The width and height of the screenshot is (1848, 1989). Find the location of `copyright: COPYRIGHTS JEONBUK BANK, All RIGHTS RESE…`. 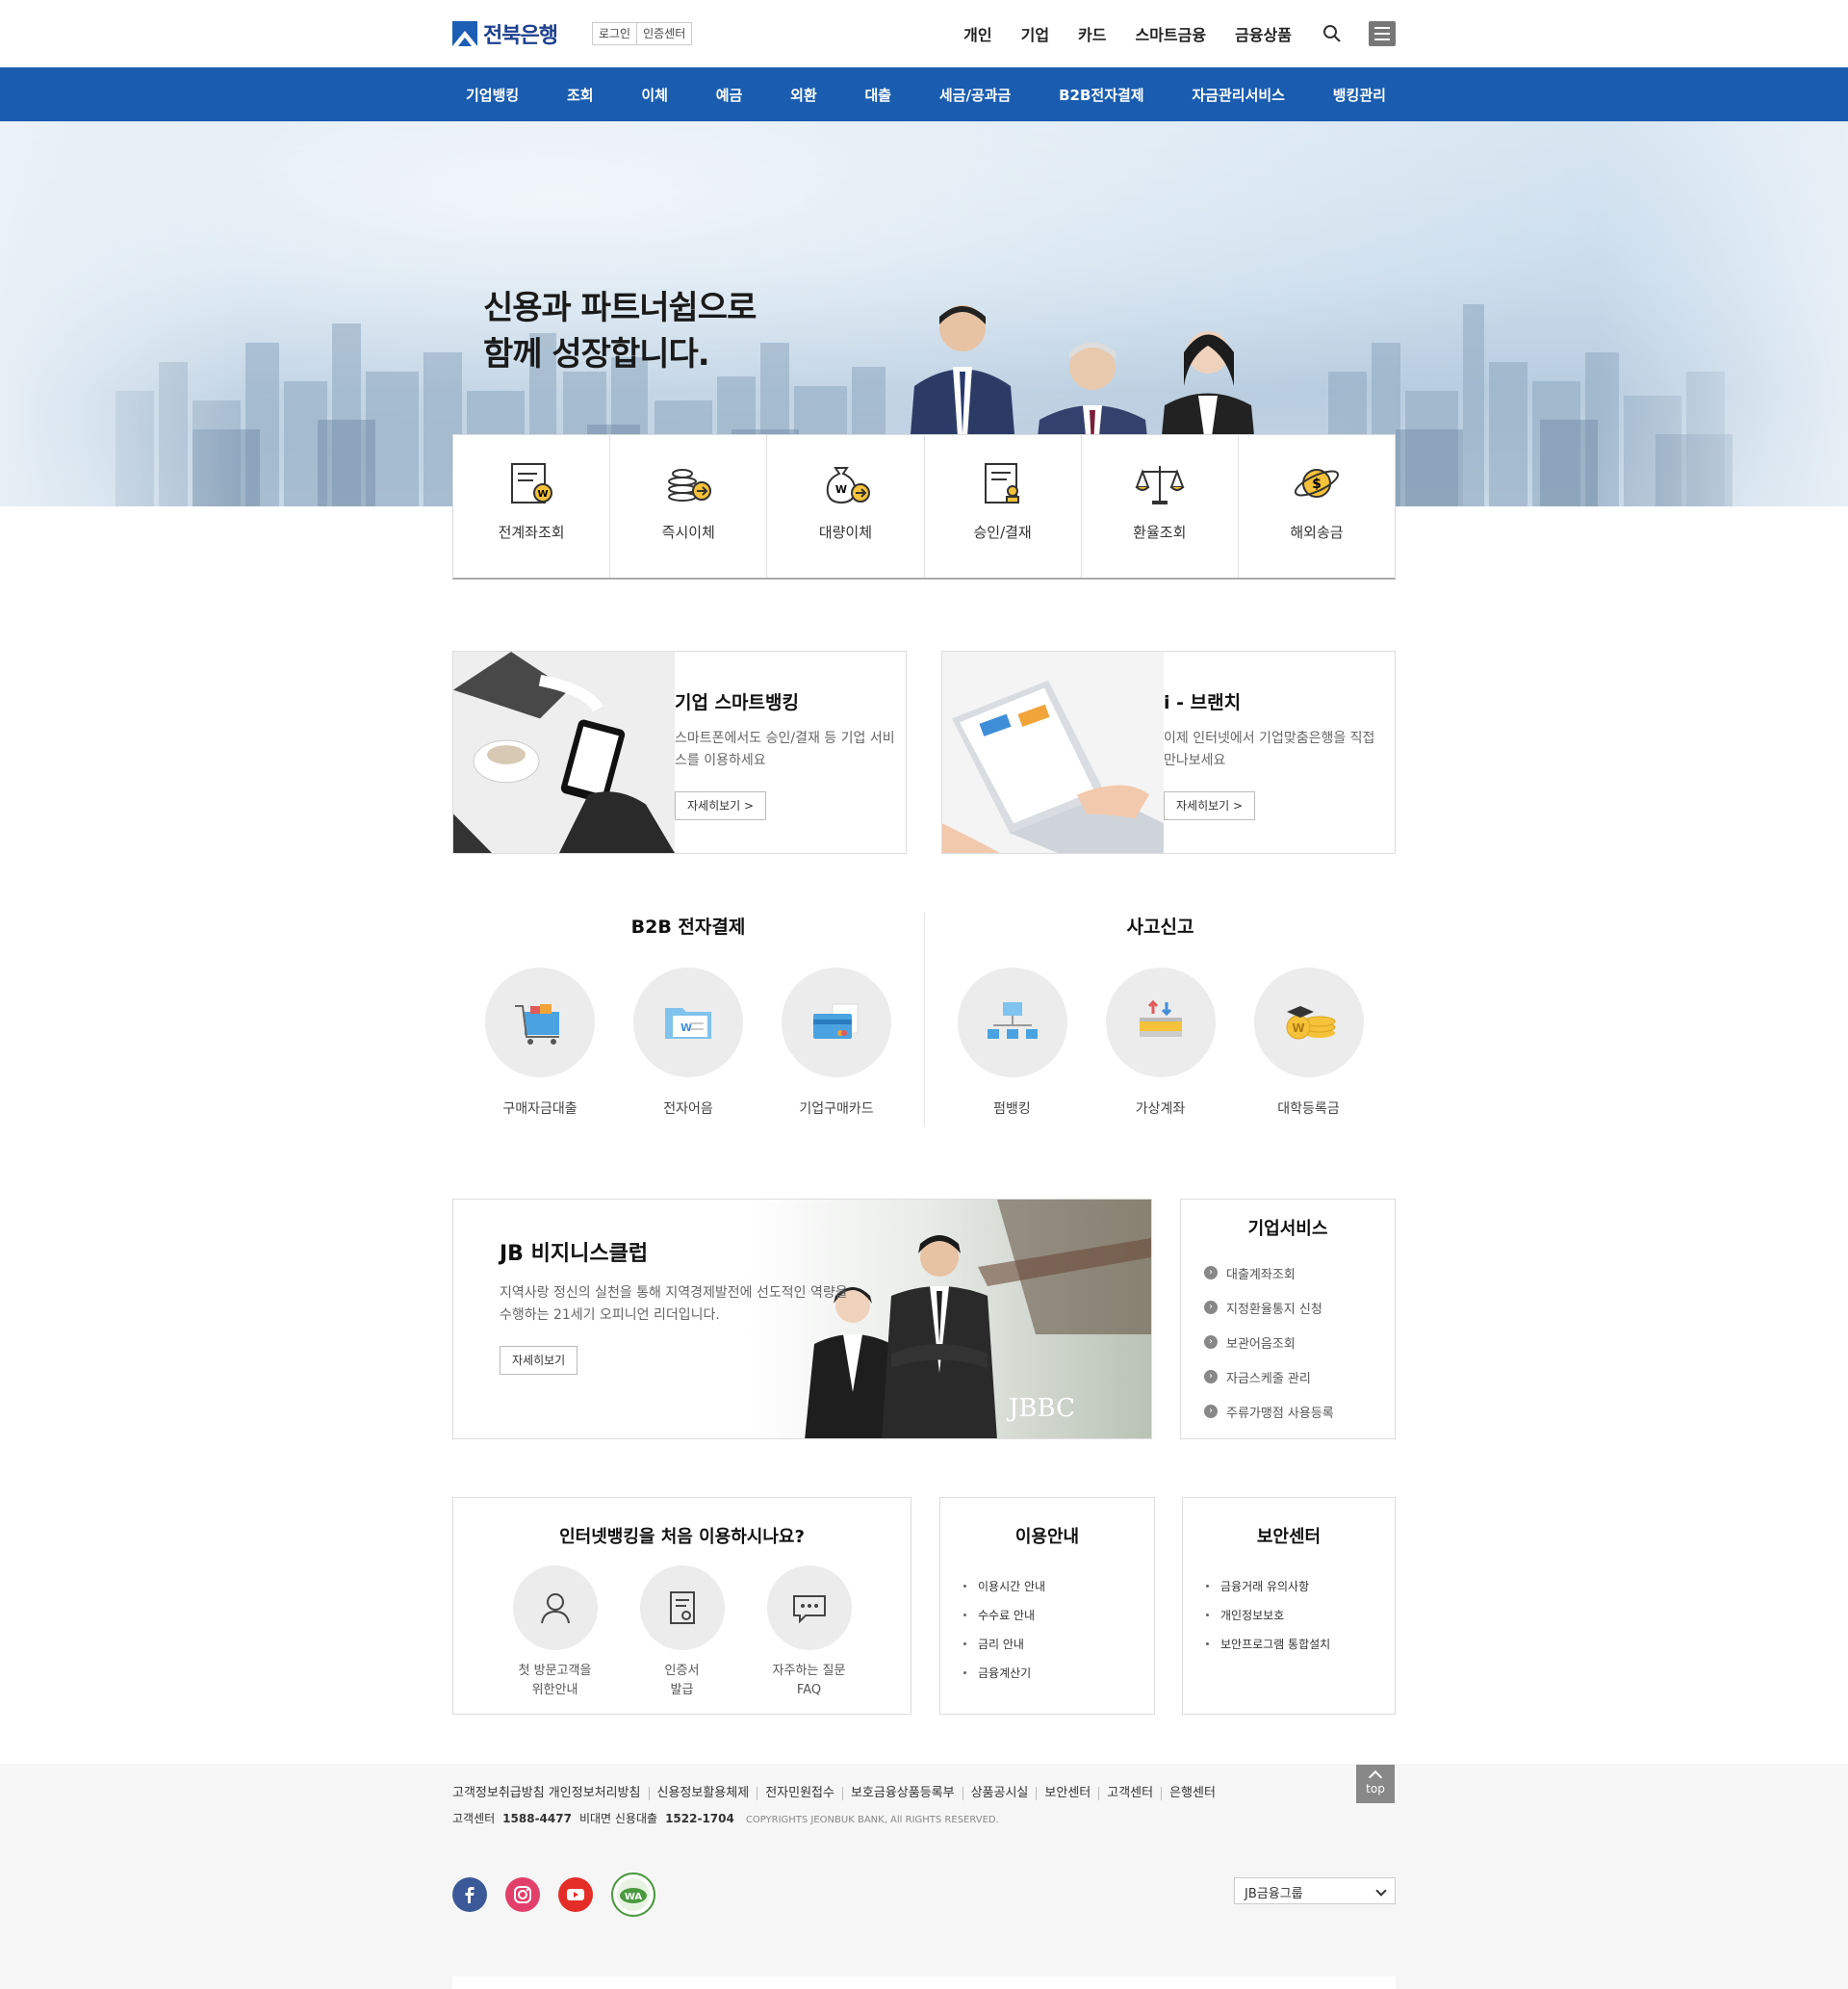

copyright: COPYRIGHTS JEONBUK BANK, All RIGHTS RESE… is located at coordinates (872, 1820).